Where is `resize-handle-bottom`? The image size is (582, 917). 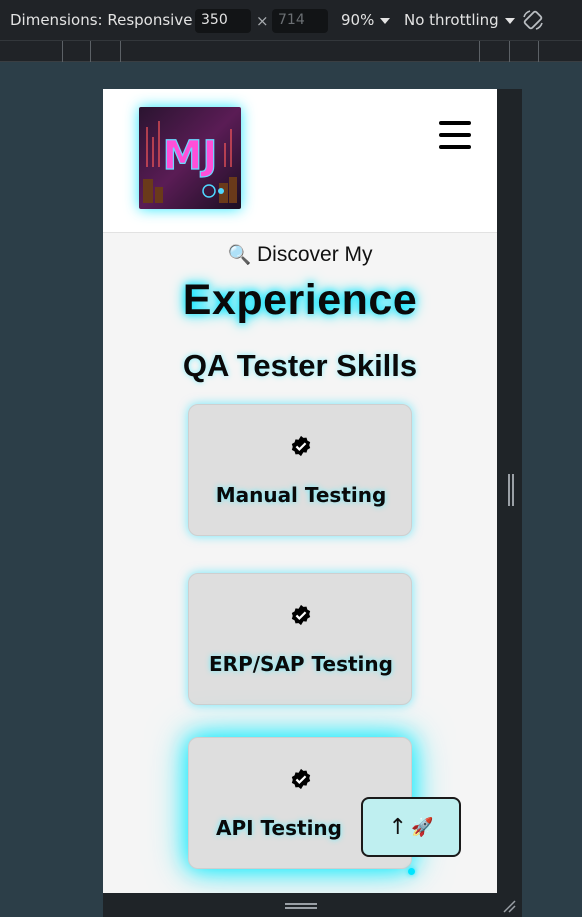
resize-handle-bottom is located at coordinates (301, 906).